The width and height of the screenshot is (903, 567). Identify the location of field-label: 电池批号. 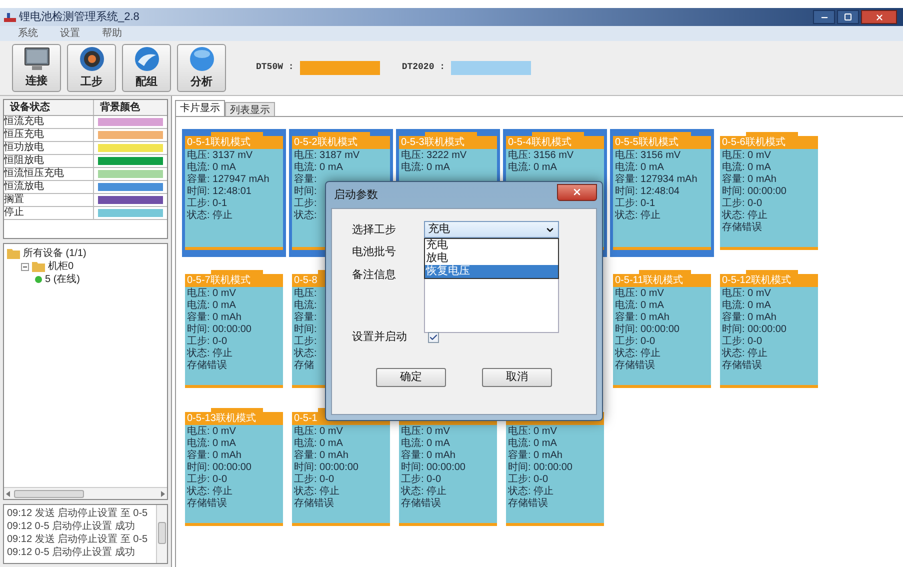
(374, 252).